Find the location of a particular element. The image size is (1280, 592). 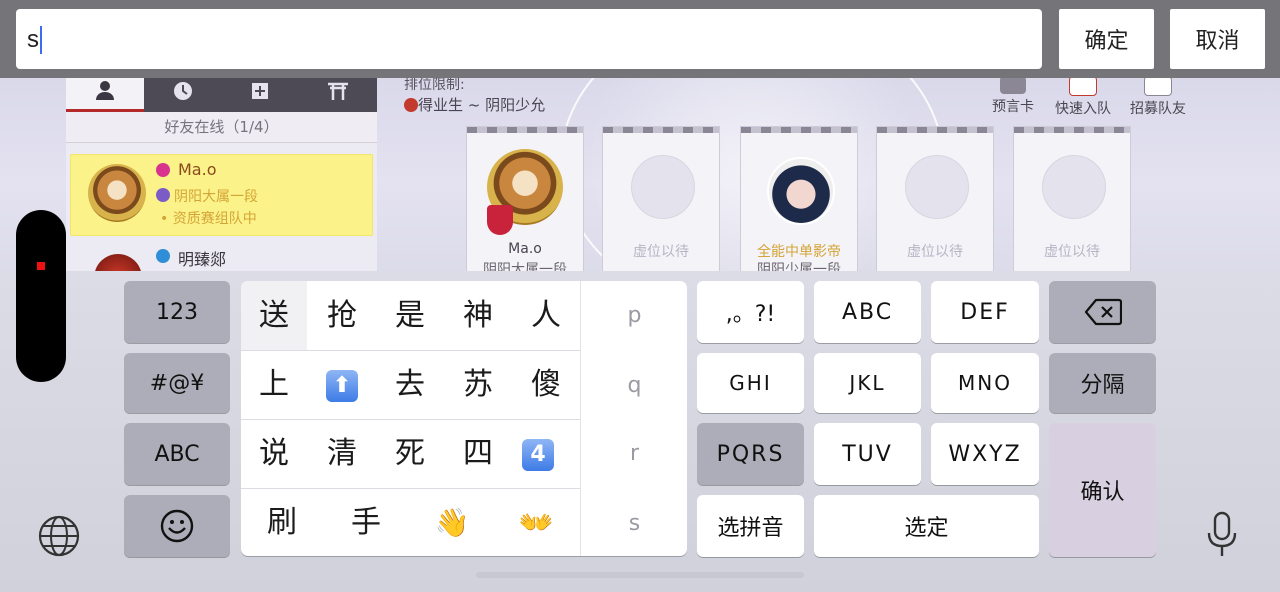

up-arrow-emoji-icon: ⬆ is located at coordinates (342, 385).